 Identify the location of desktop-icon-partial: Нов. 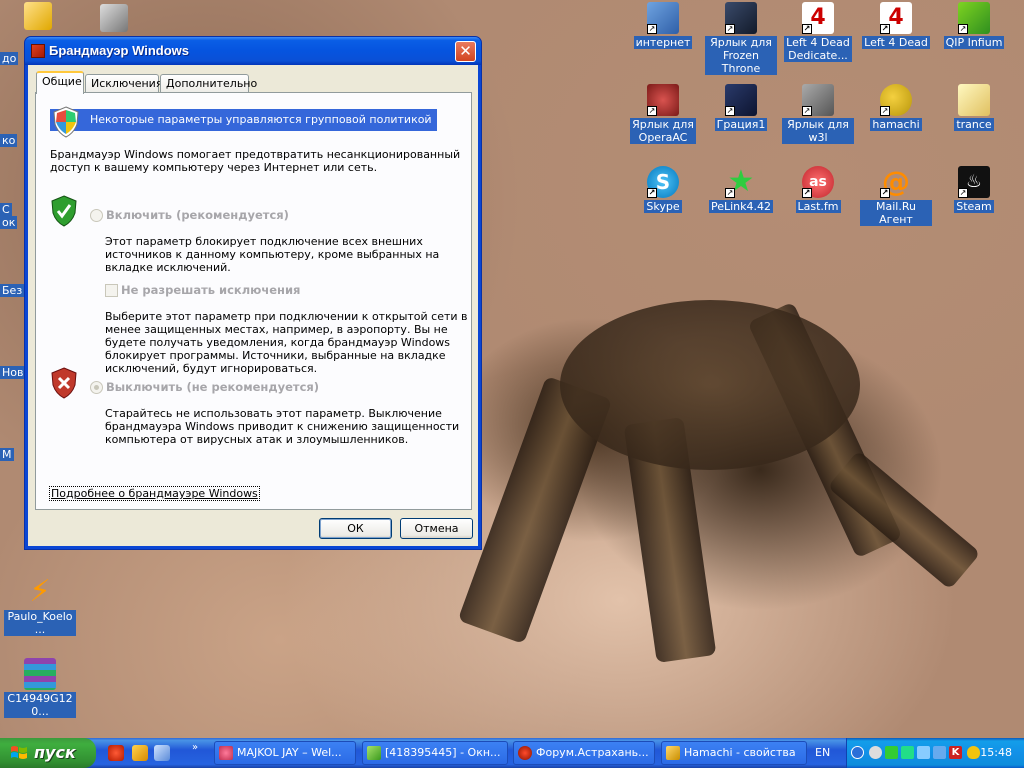
(13, 372).